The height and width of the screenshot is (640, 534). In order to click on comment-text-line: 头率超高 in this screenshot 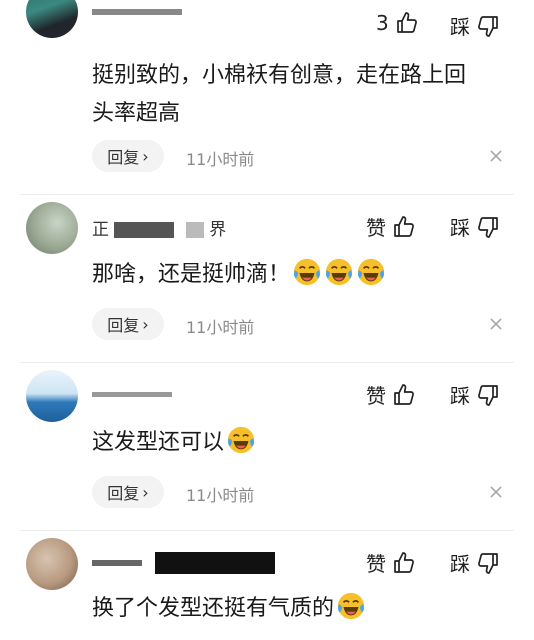, I will do `click(136, 113)`.